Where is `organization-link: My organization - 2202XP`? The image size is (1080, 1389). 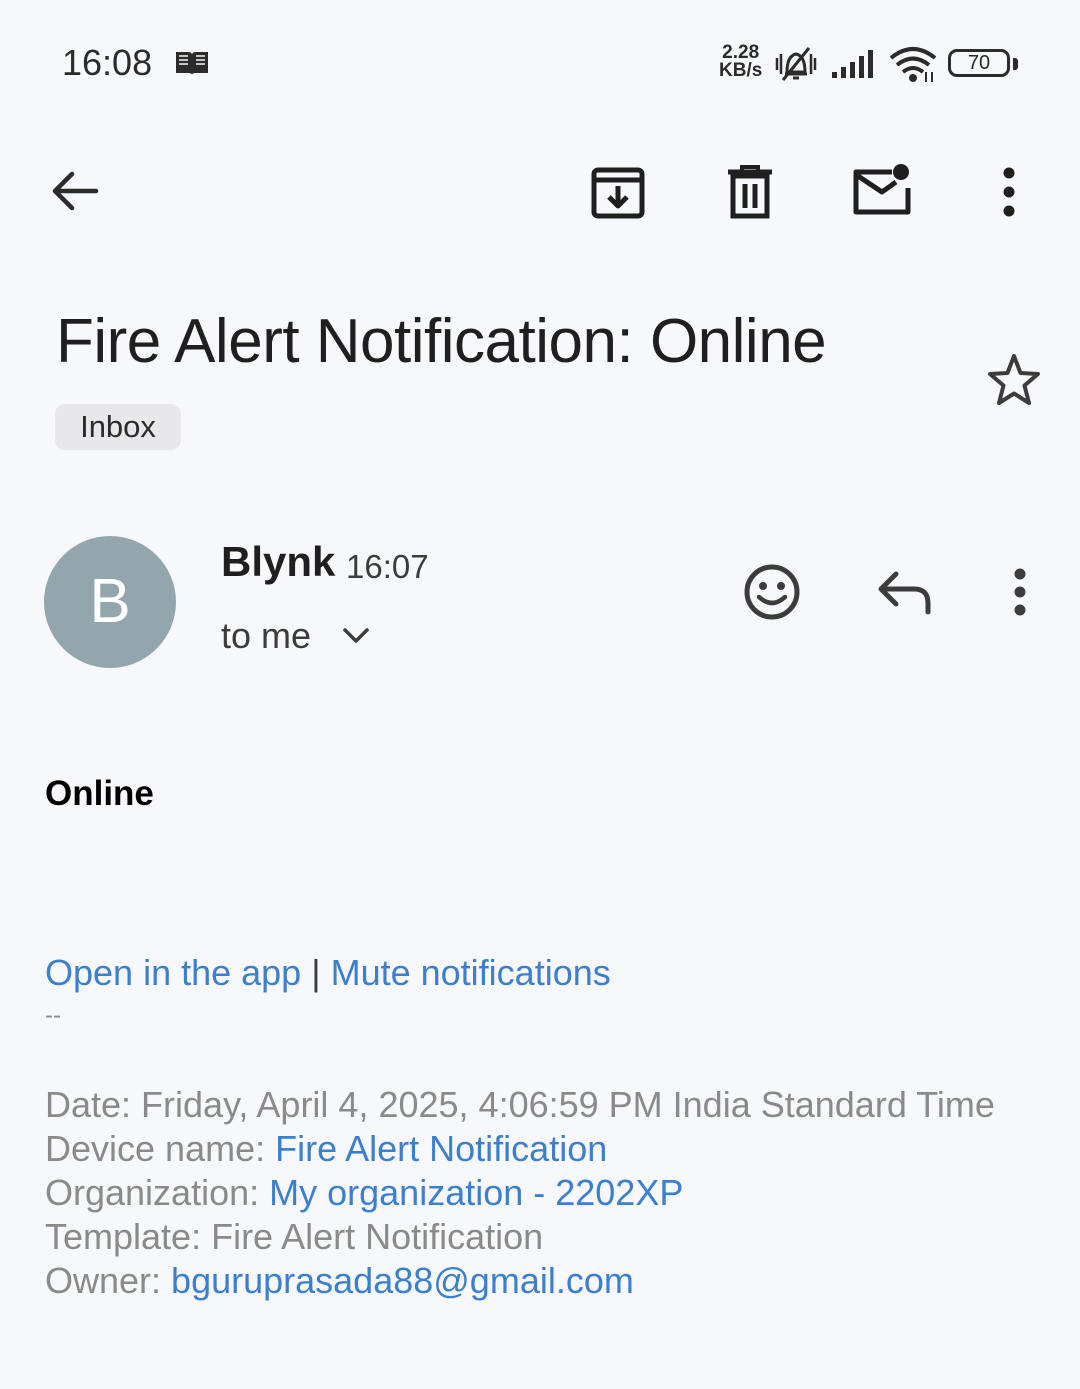
organization-link: My organization - 2202XP is located at coordinates (476, 1192).